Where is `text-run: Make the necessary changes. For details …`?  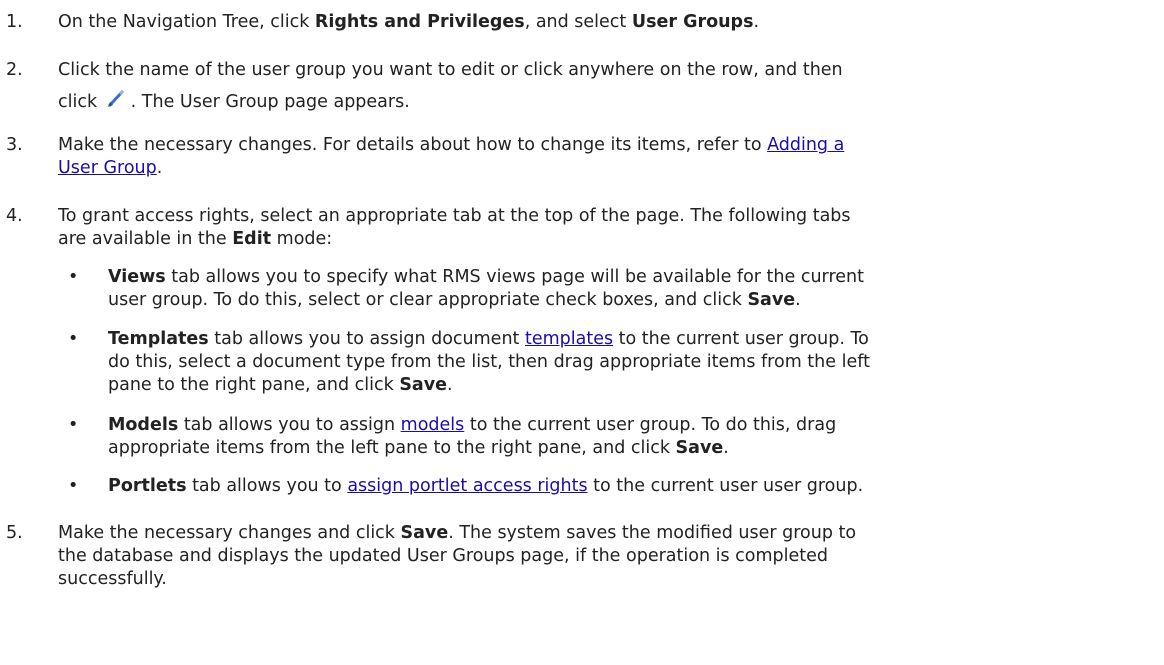 text-run: Make the necessary changes. For details … is located at coordinates (413, 145).